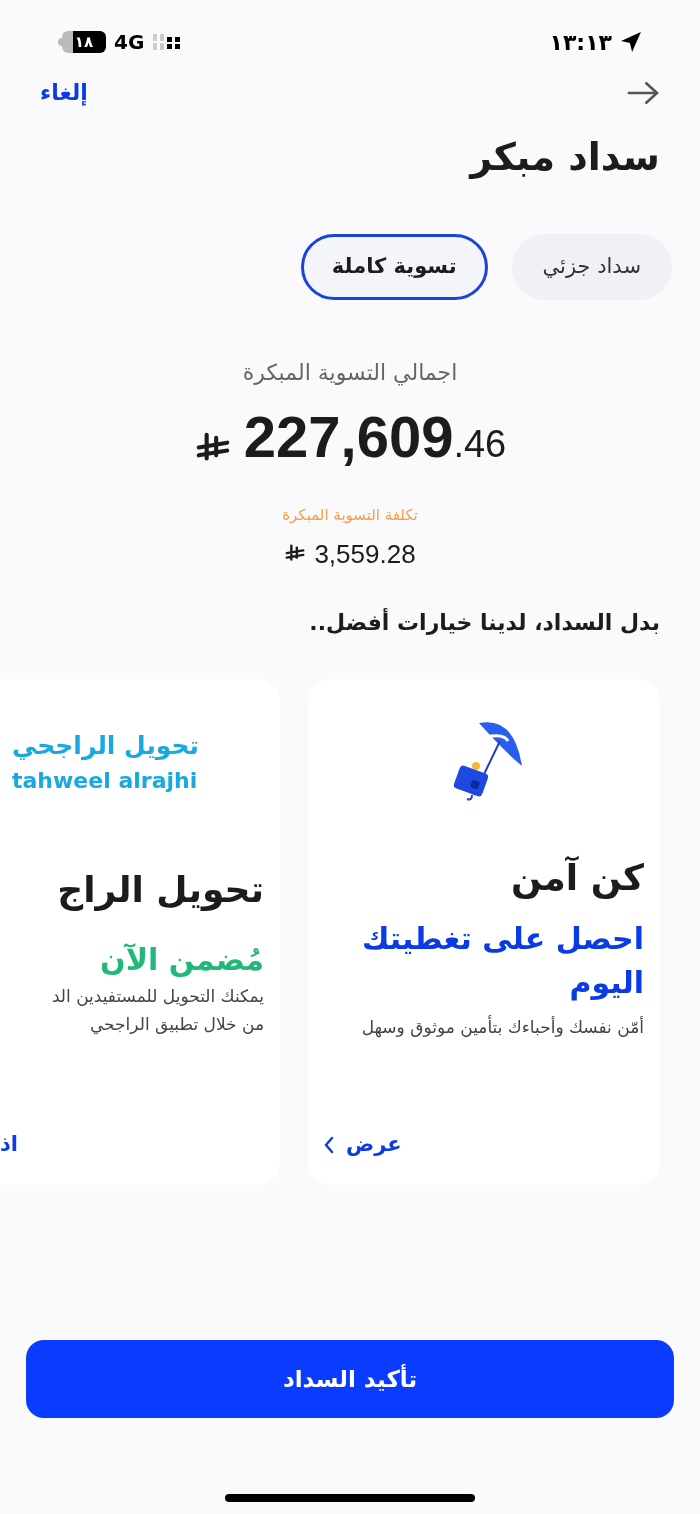 The image size is (700, 1514). I want to click on location-arrow-icon, so click(631, 42).